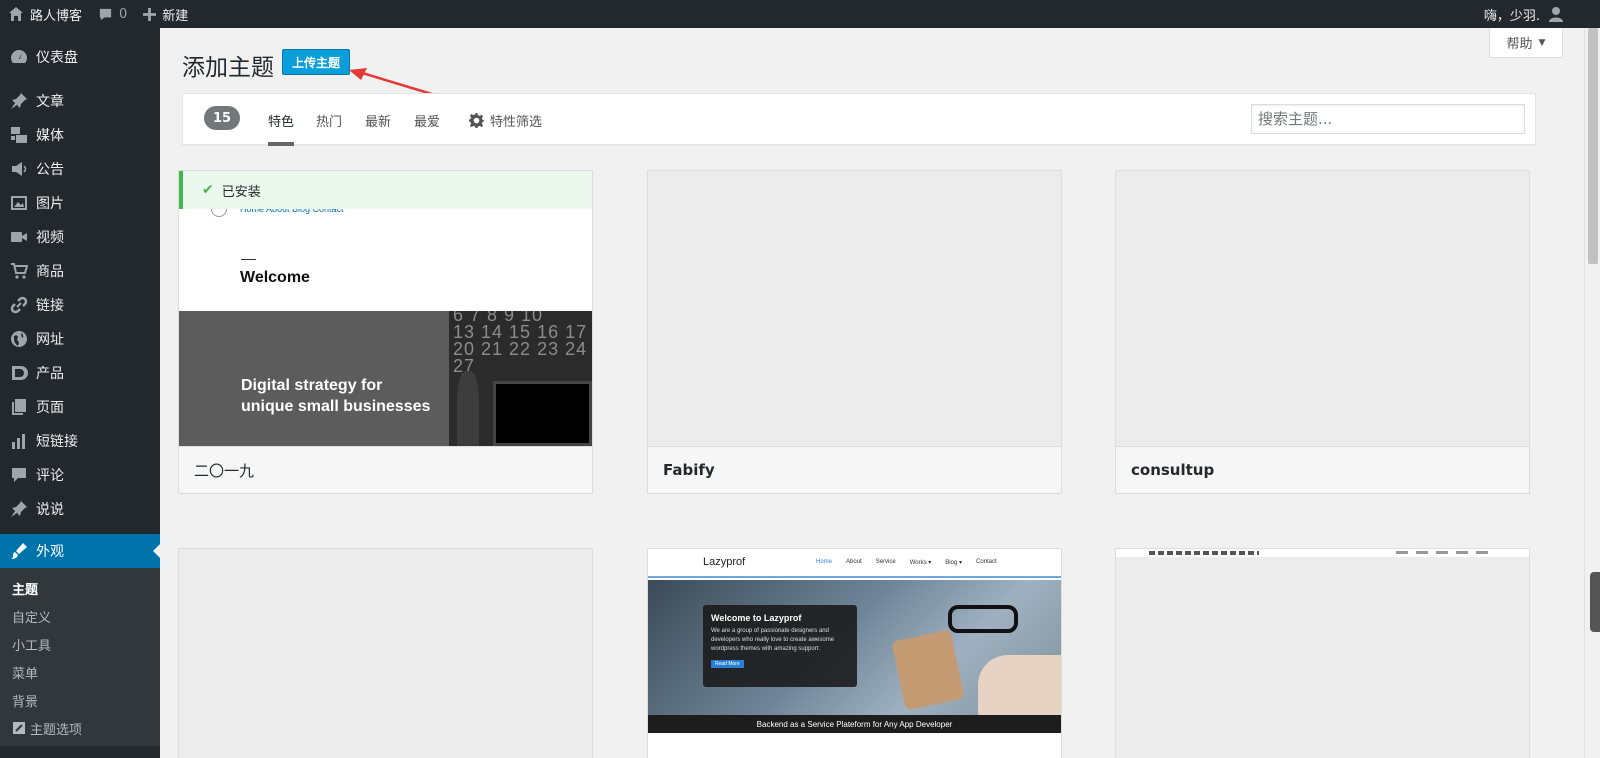 The width and height of the screenshot is (1600, 758). Describe the element at coordinates (80, 407) in the screenshot. I see `menu-pages: 页面` at that location.